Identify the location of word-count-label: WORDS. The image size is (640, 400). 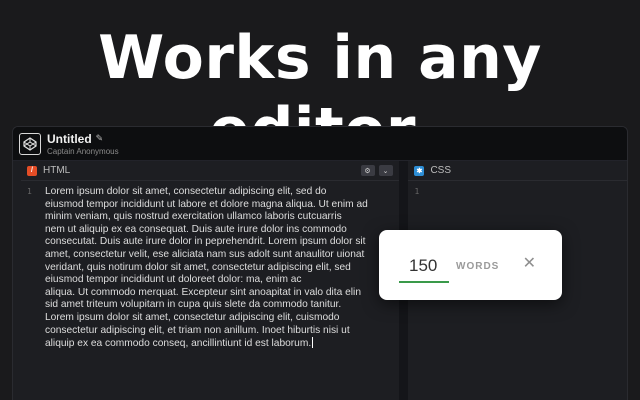
(478, 266).